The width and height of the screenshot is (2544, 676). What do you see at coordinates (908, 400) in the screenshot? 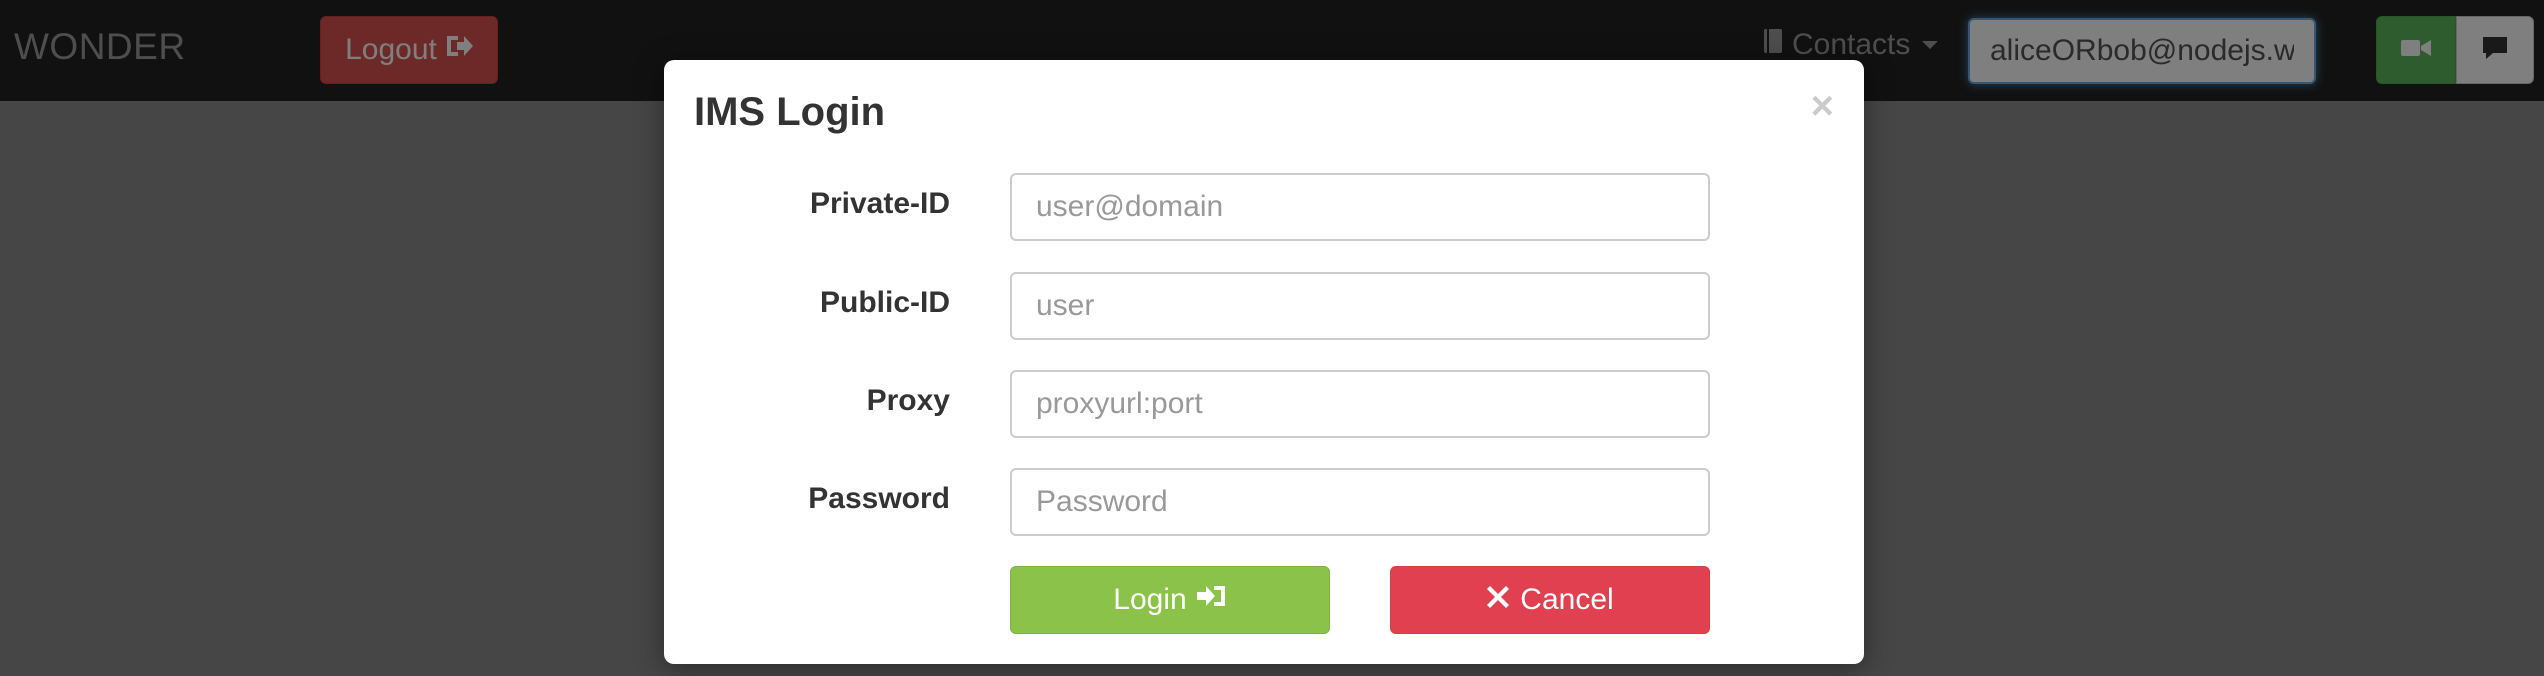
I see `proxy-label: Proxy` at bounding box center [908, 400].